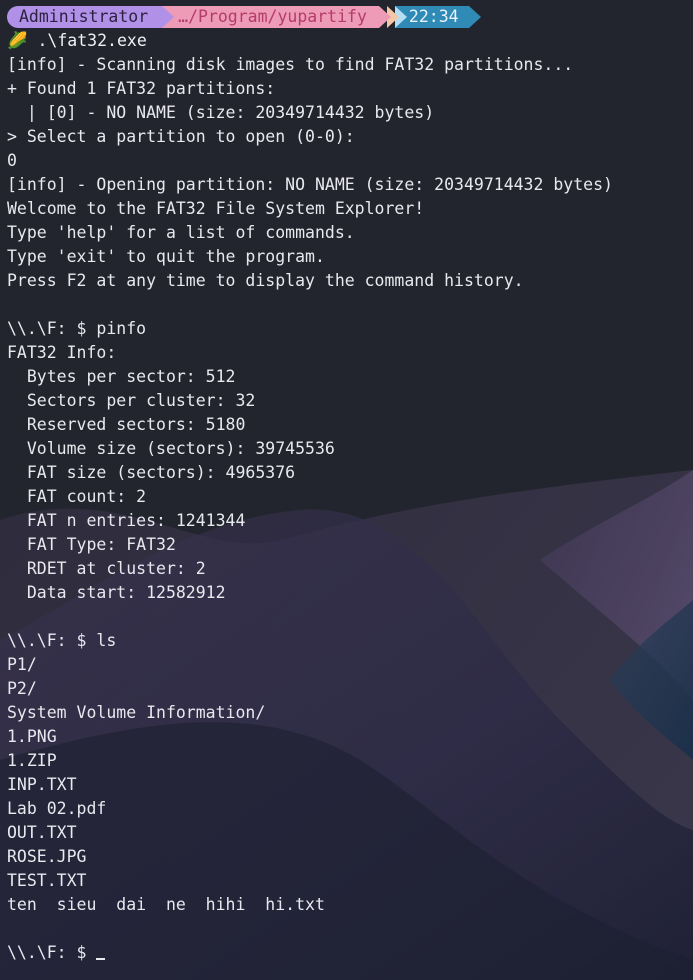 Image resolution: width=693 pixels, height=980 pixels. I want to click on input-prompt: \\.\F: $, so click(52, 952).